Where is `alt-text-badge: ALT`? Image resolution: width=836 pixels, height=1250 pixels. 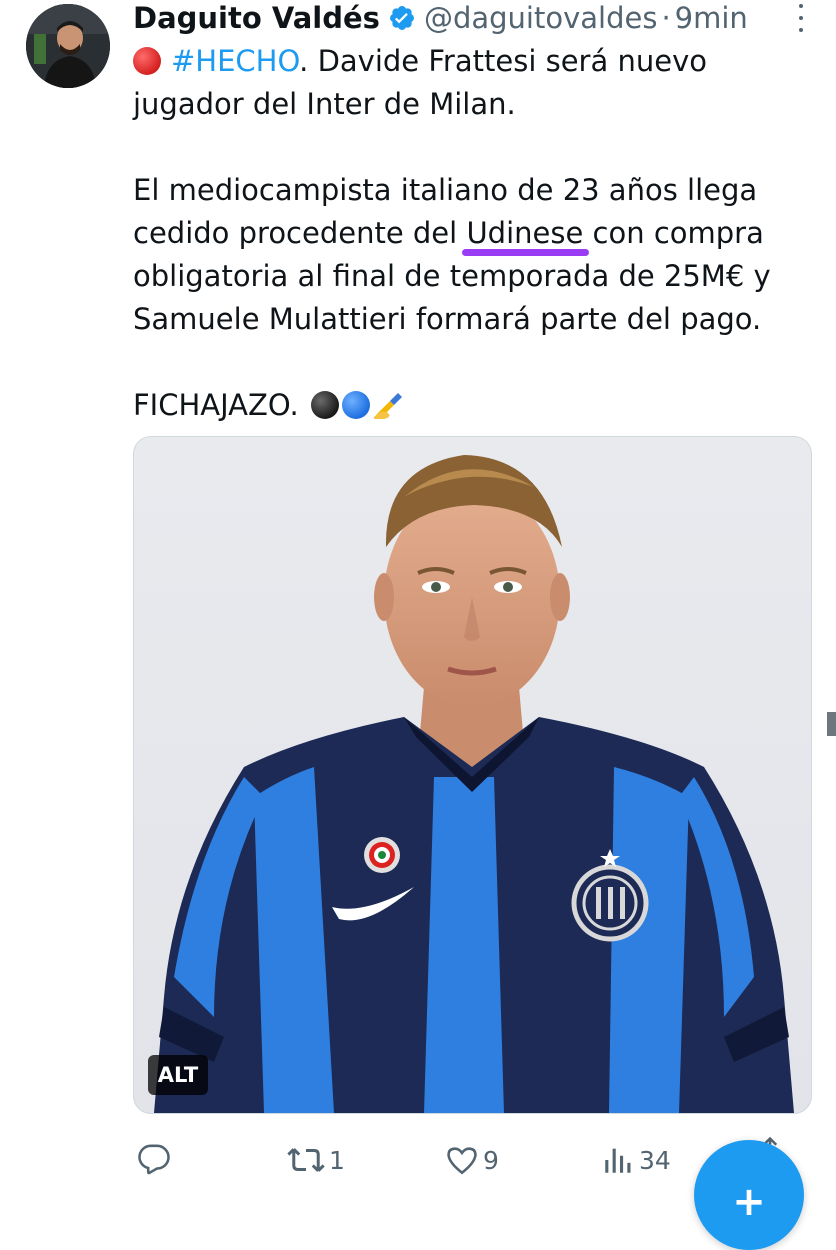 alt-text-badge: ALT is located at coordinates (178, 1075).